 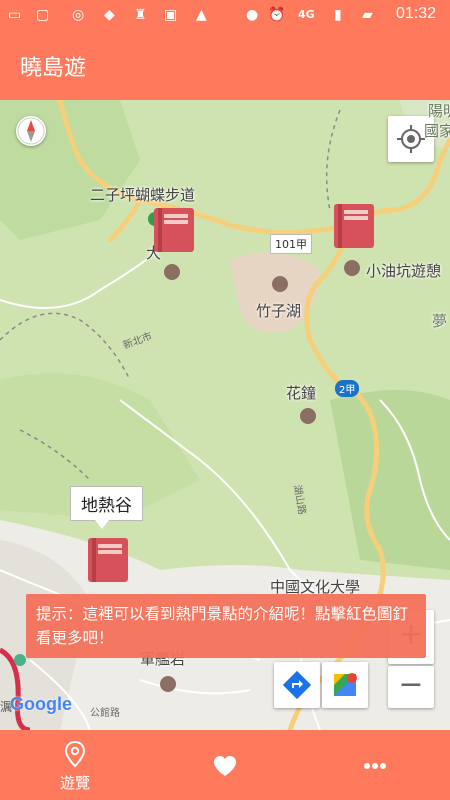 I want to click on label-huazhong: 花鐘, so click(x=301, y=393).